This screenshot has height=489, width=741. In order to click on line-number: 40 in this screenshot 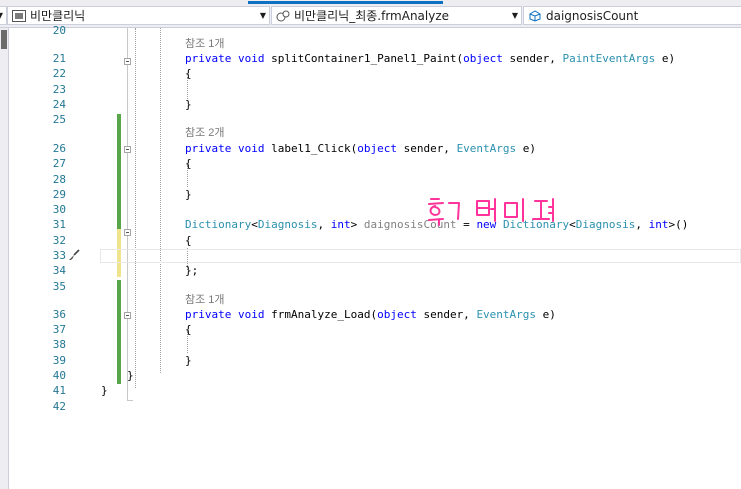, I will do `click(59, 375)`.